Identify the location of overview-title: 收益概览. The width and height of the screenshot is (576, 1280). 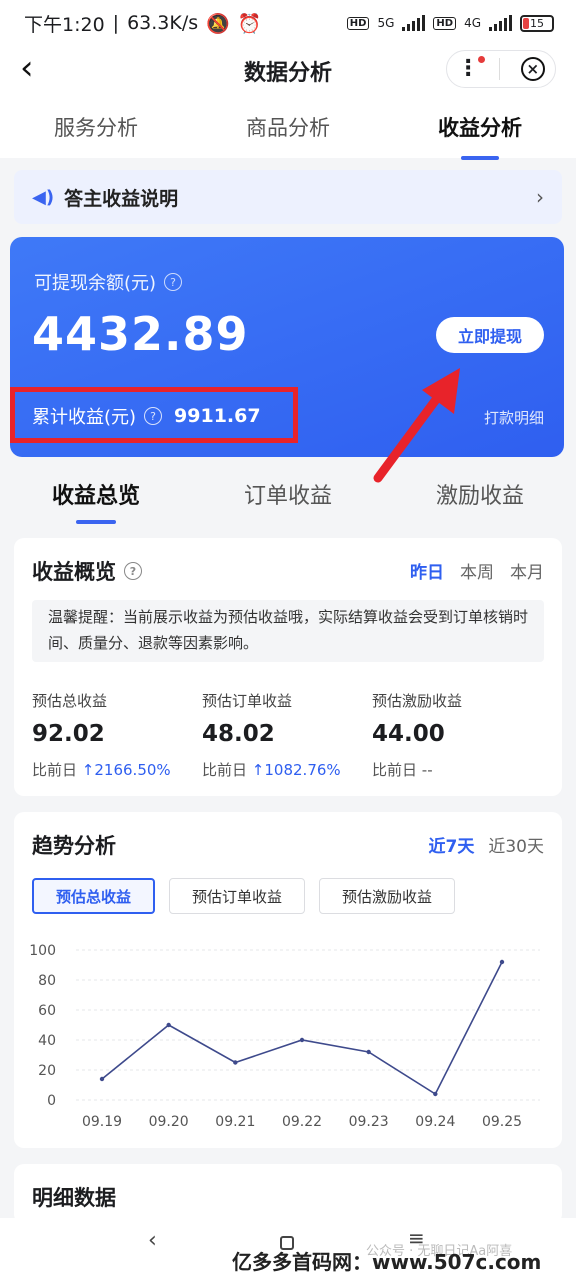
(74, 572).